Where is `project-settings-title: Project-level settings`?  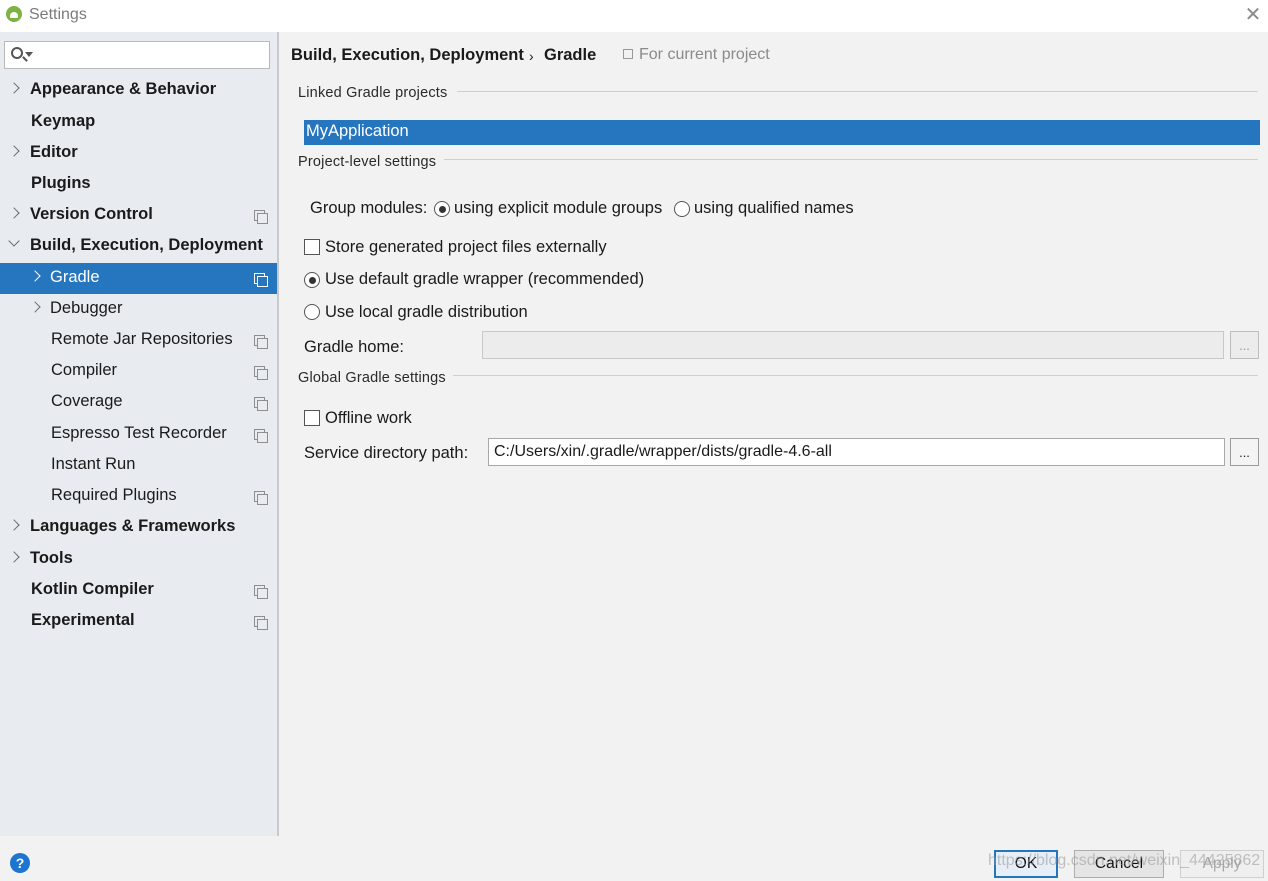 project-settings-title: Project-level settings is located at coordinates (367, 162).